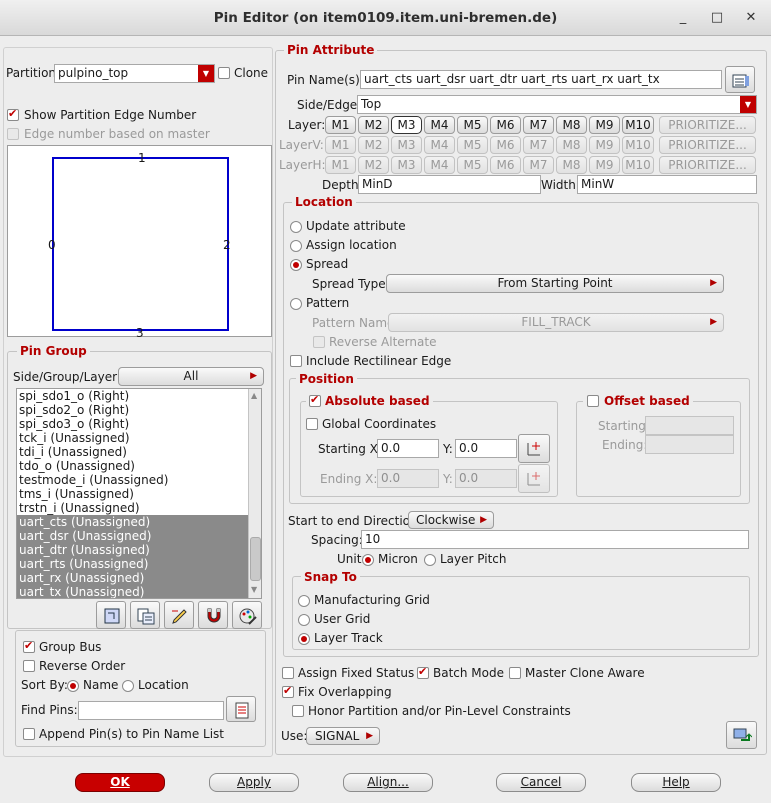 This screenshot has height=803, width=771. I want to click on layer-m1-button: M1, so click(340, 125).